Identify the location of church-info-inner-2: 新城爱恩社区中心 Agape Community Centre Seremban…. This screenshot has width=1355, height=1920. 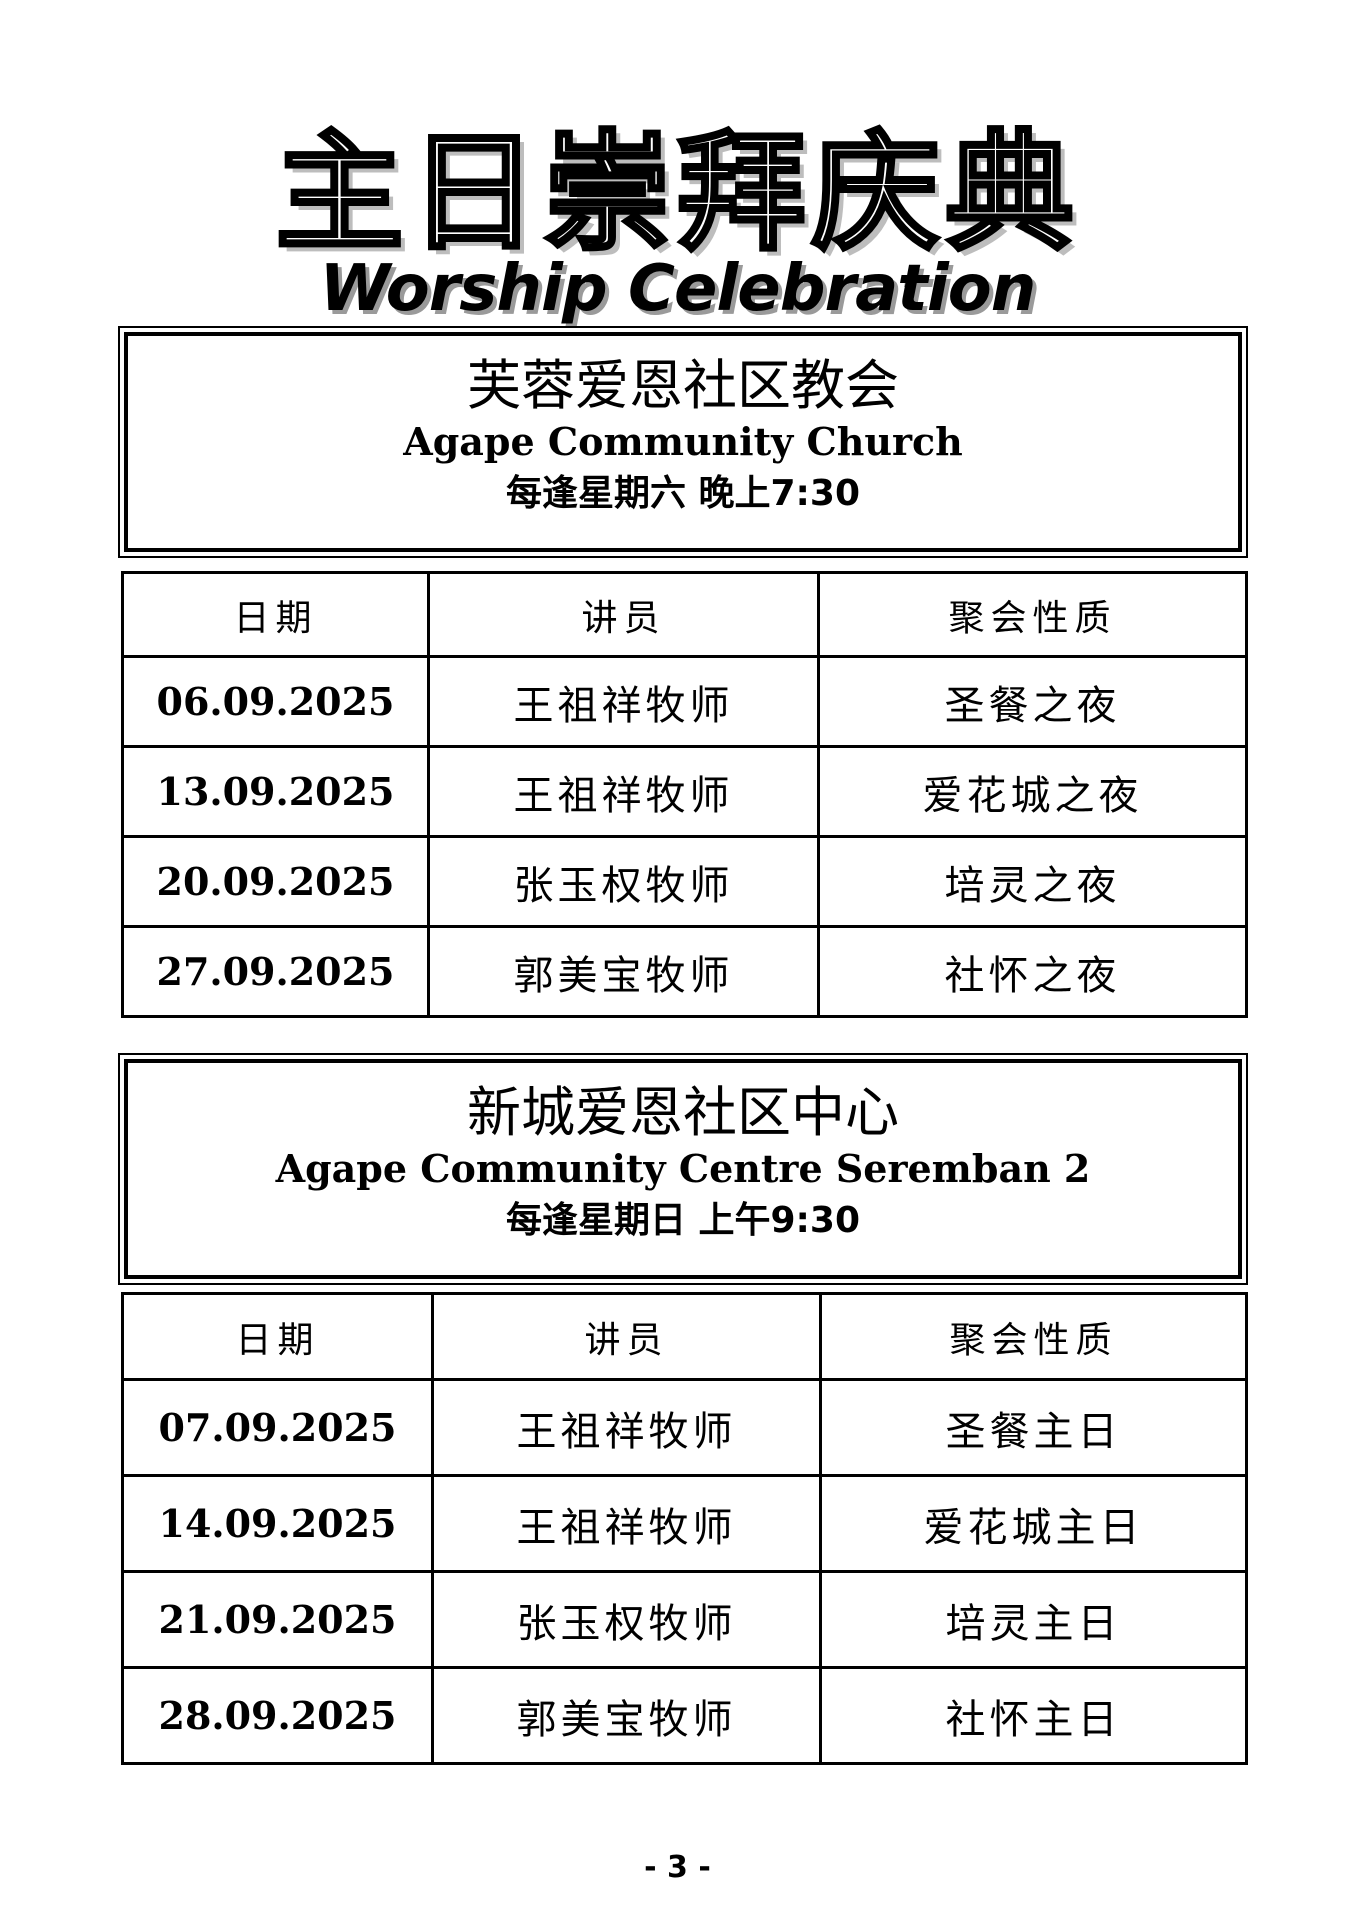
(683, 1169).